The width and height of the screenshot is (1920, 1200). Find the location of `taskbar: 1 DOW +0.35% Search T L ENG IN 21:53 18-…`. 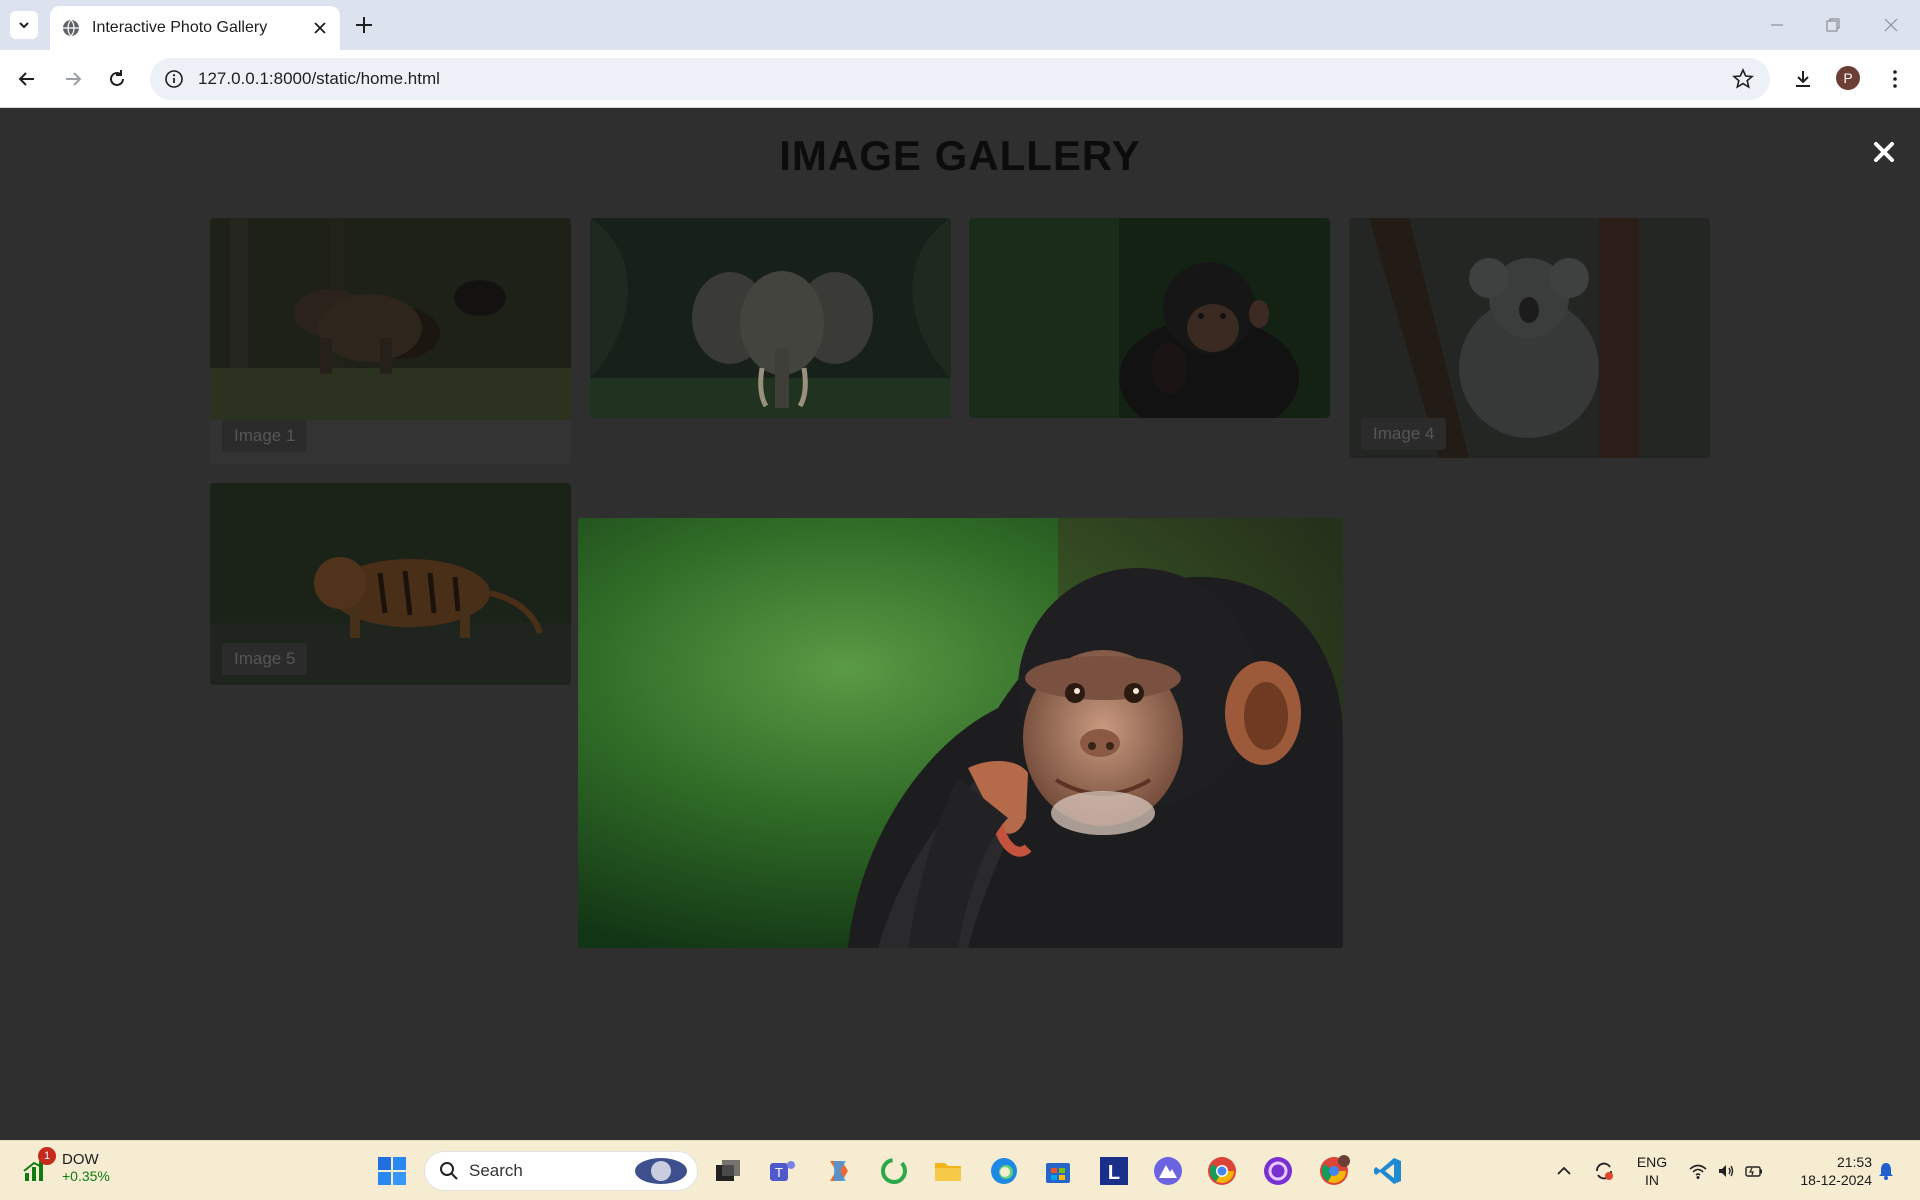

taskbar: 1 DOW +0.35% Search T L ENG IN 21:53 18-… is located at coordinates (960, 1170).